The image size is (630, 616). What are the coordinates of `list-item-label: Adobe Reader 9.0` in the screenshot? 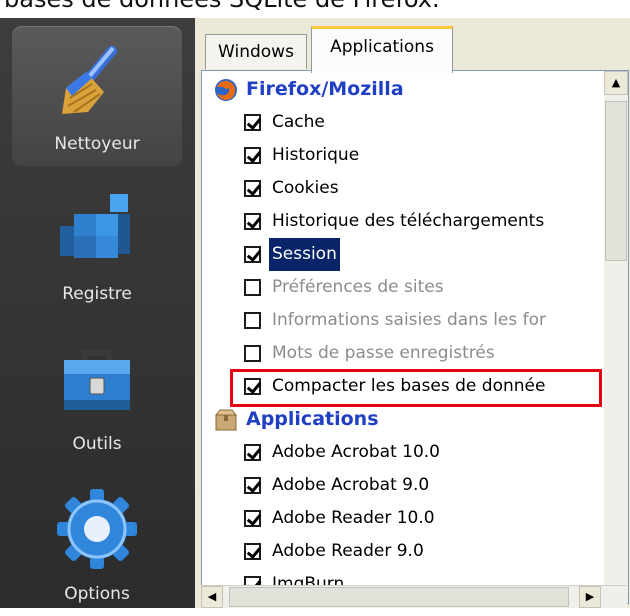 It's located at (348, 551).